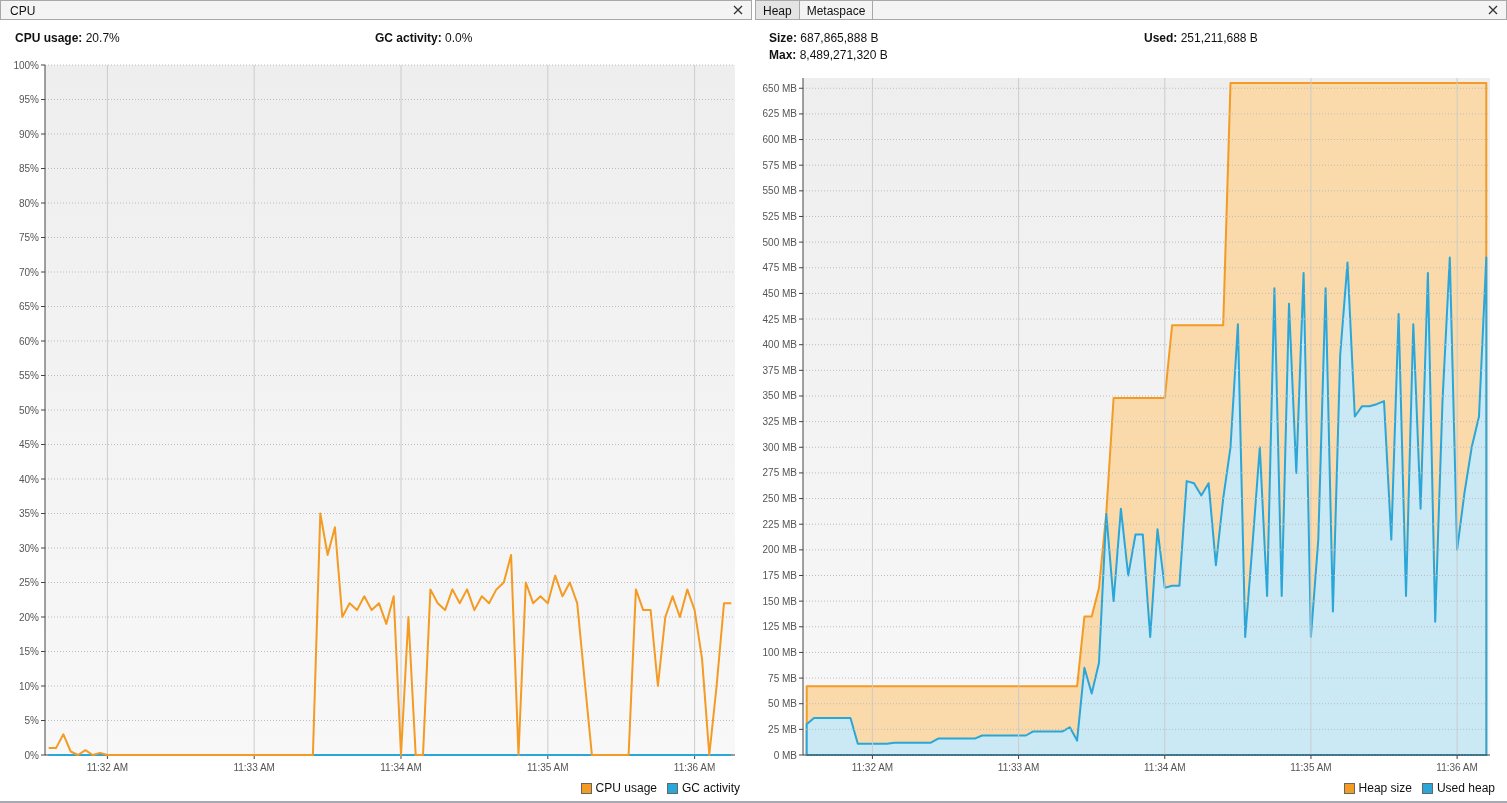 The height and width of the screenshot is (803, 1507). I want to click on y-tick-label: 450 MB, so click(779, 293).